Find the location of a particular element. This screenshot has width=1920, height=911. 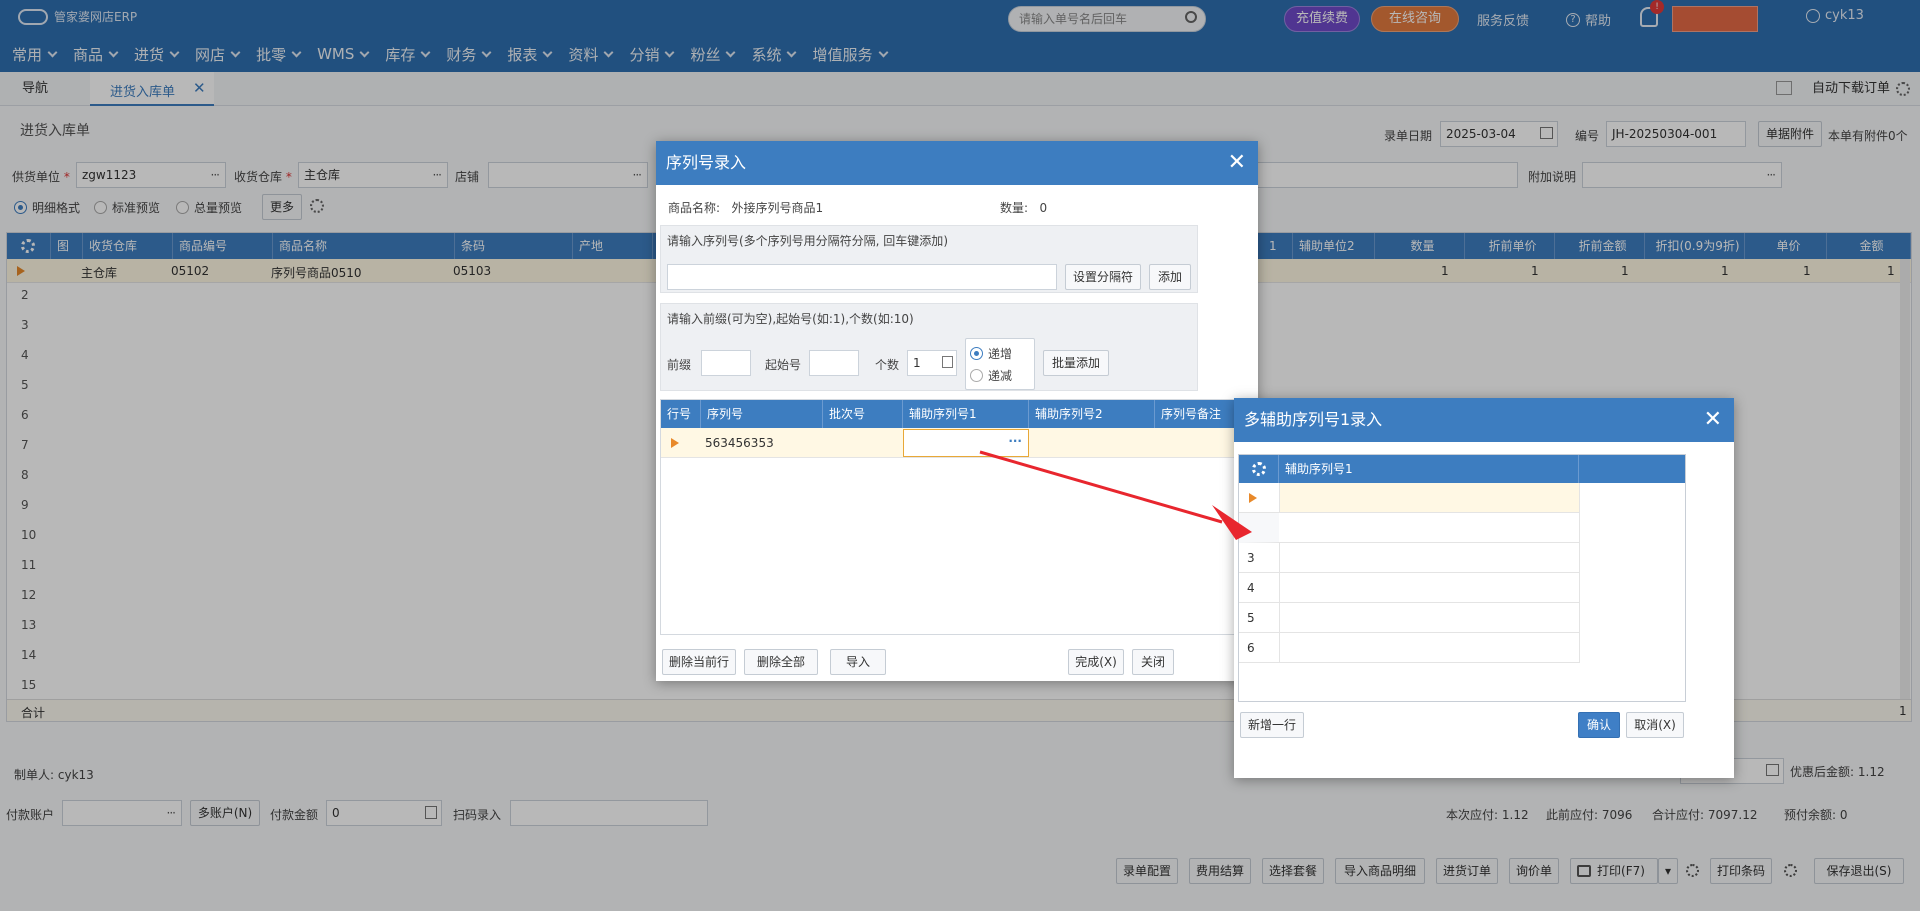

aux-serial-dialog: 多辅助序列号1录入 ✕ 辅助序列号1 3 4 5 6 新增一行 确认 取消(X) is located at coordinates (1484, 588).